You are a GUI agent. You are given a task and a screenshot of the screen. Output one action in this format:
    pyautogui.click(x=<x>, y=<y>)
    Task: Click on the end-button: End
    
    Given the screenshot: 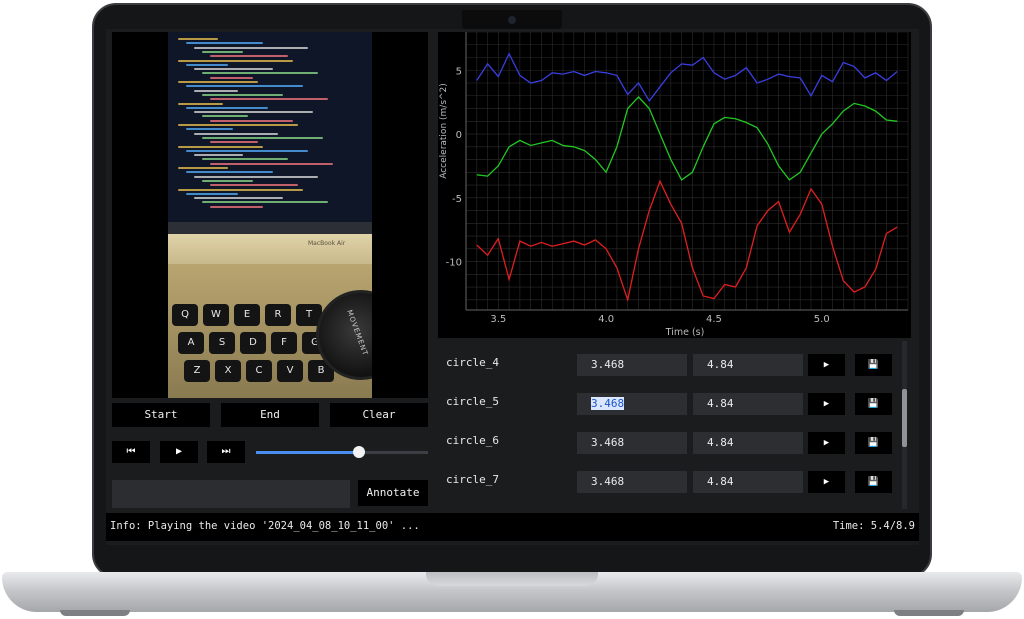 What is the action you would take?
    pyautogui.click(x=270, y=415)
    